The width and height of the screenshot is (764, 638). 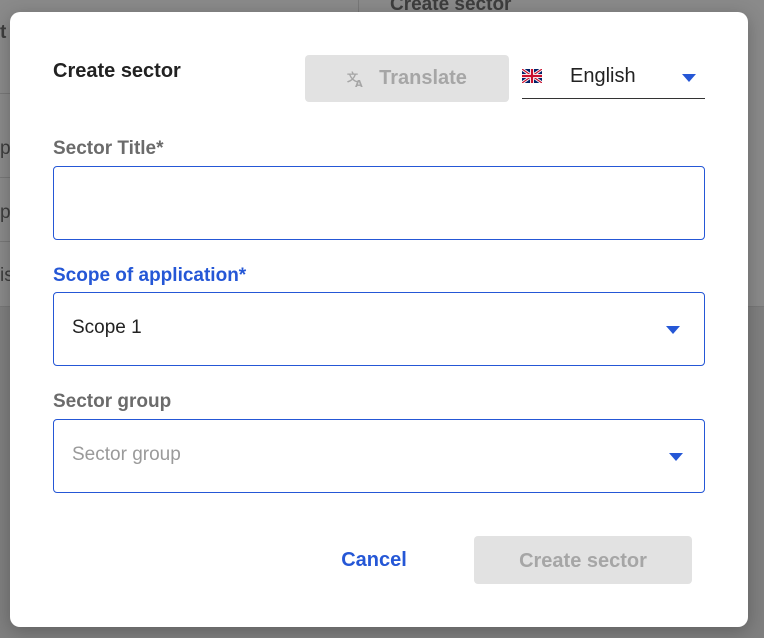 I want to click on background-side-text: t, so click(x=3, y=32).